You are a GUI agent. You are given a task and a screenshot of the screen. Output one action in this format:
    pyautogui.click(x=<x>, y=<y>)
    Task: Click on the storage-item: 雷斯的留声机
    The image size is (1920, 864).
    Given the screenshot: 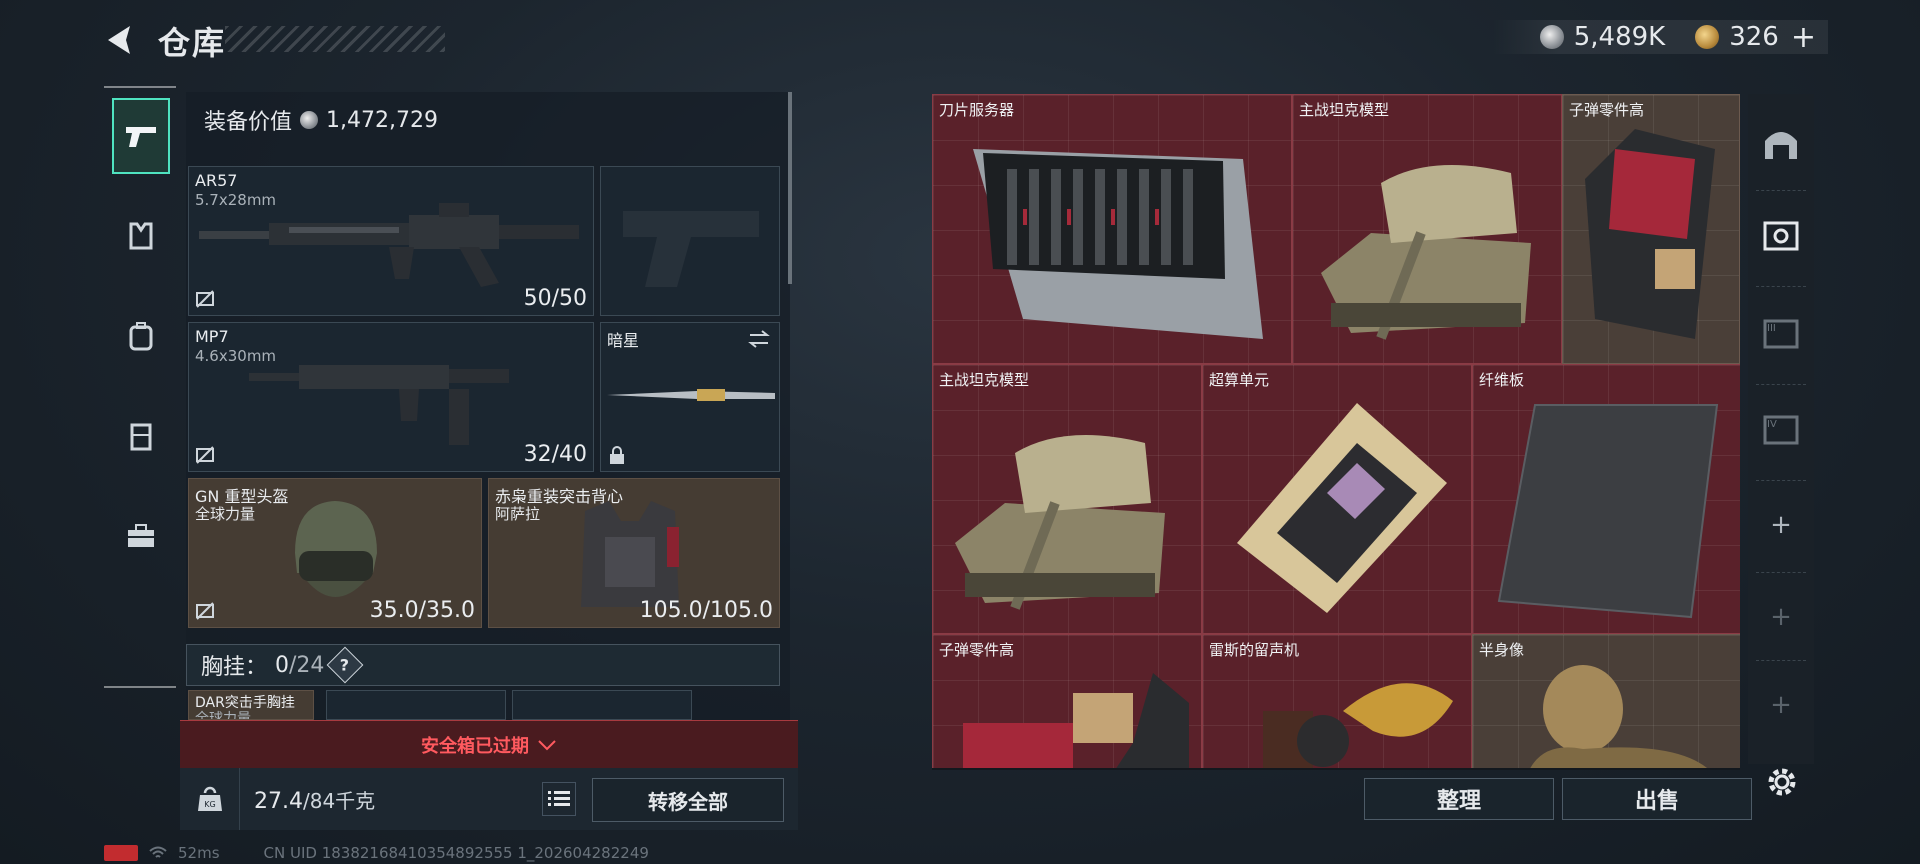 What is the action you would take?
    pyautogui.click(x=1337, y=701)
    